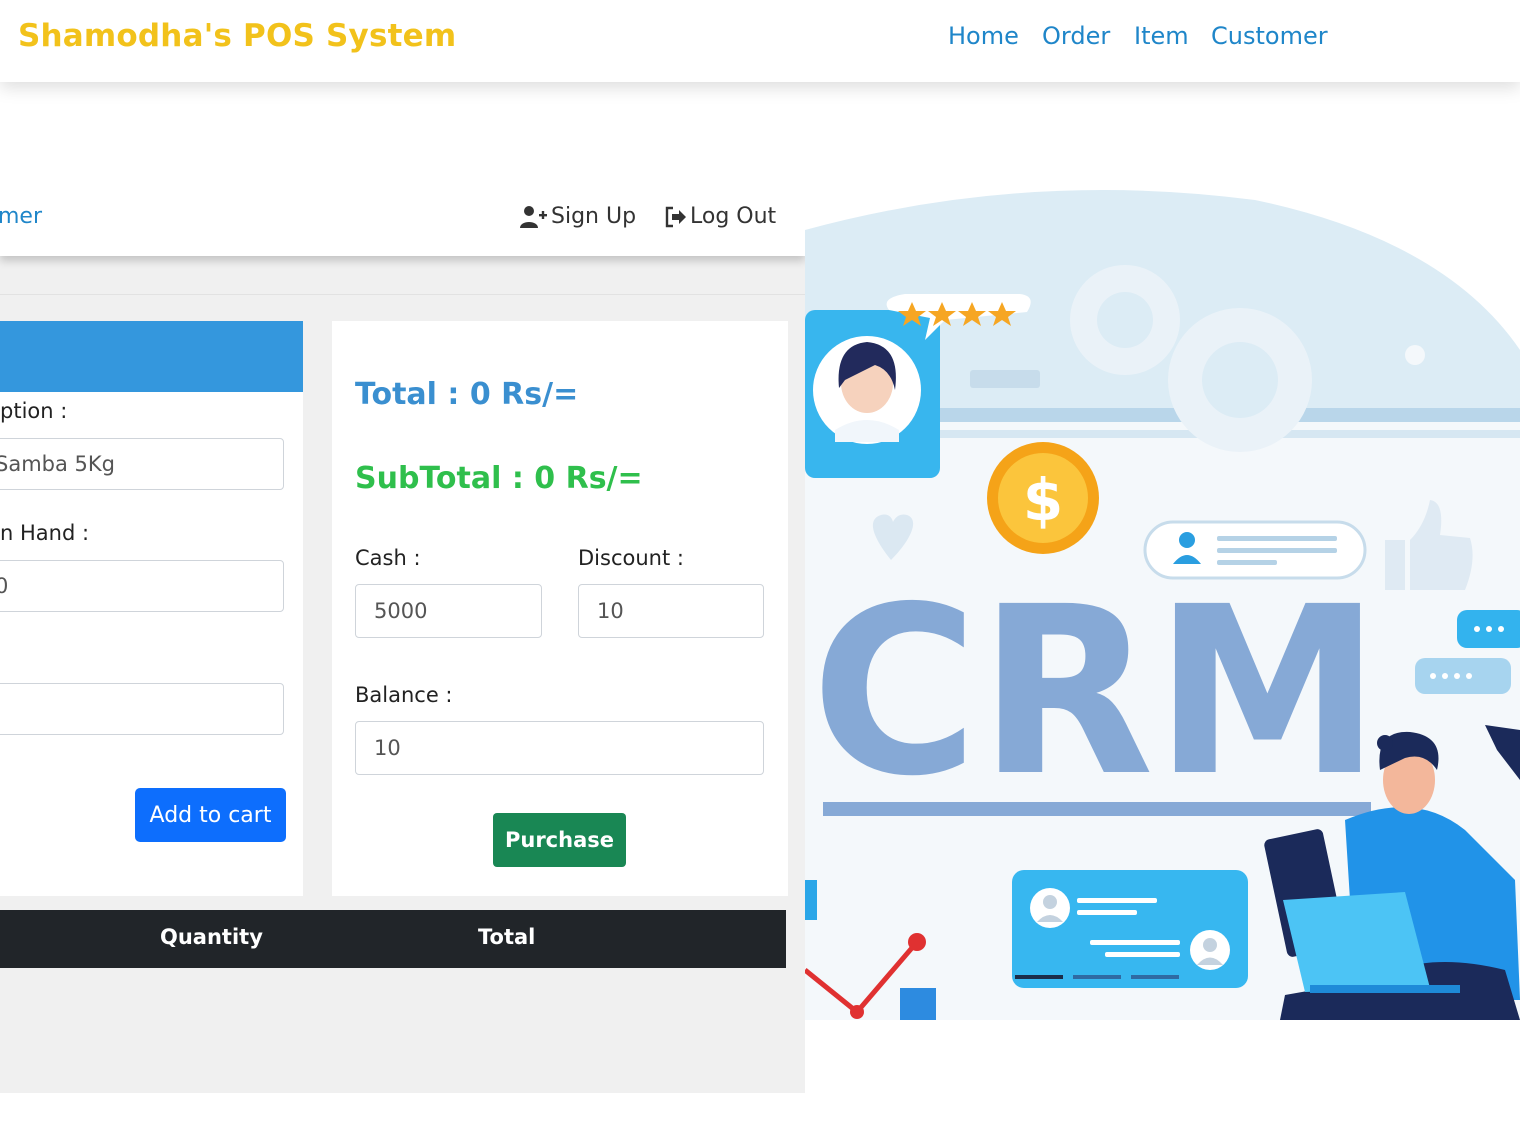 This screenshot has width=1520, height=1140. What do you see at coordinates (448, 611) in the screenshot?
I see `cash-field: 5000` at bounding box center [448, 611].